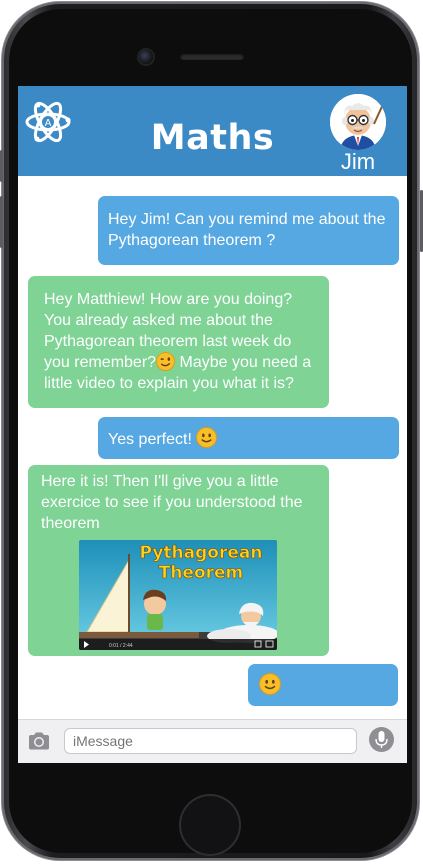 The width and height of the screenshot is (423, 864). Describe the element at coordinates (146, 57) in the screenshot. I see `front-camera` at that location.